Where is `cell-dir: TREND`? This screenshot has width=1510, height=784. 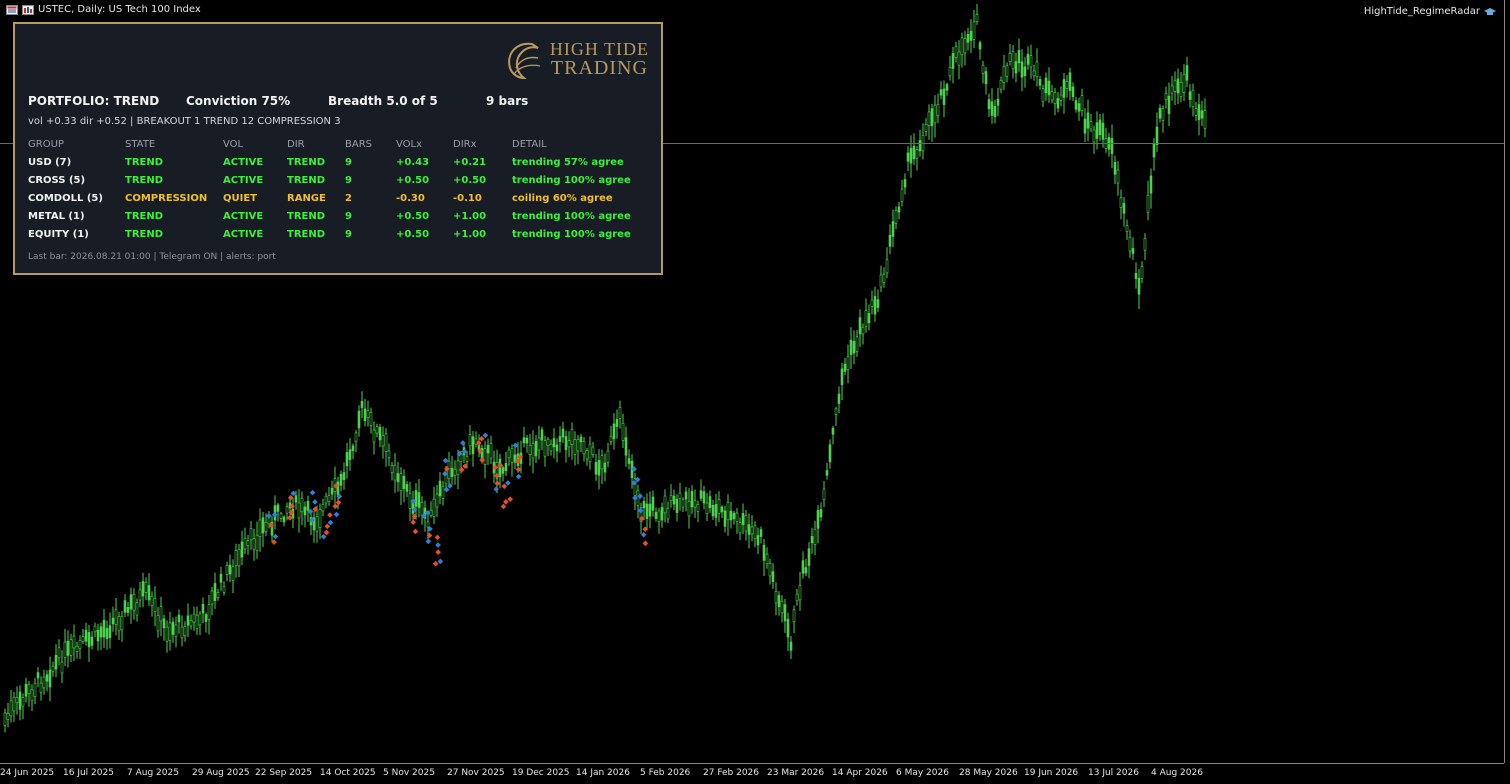 cell-dir: TREND is located at coordinates (306, 162).